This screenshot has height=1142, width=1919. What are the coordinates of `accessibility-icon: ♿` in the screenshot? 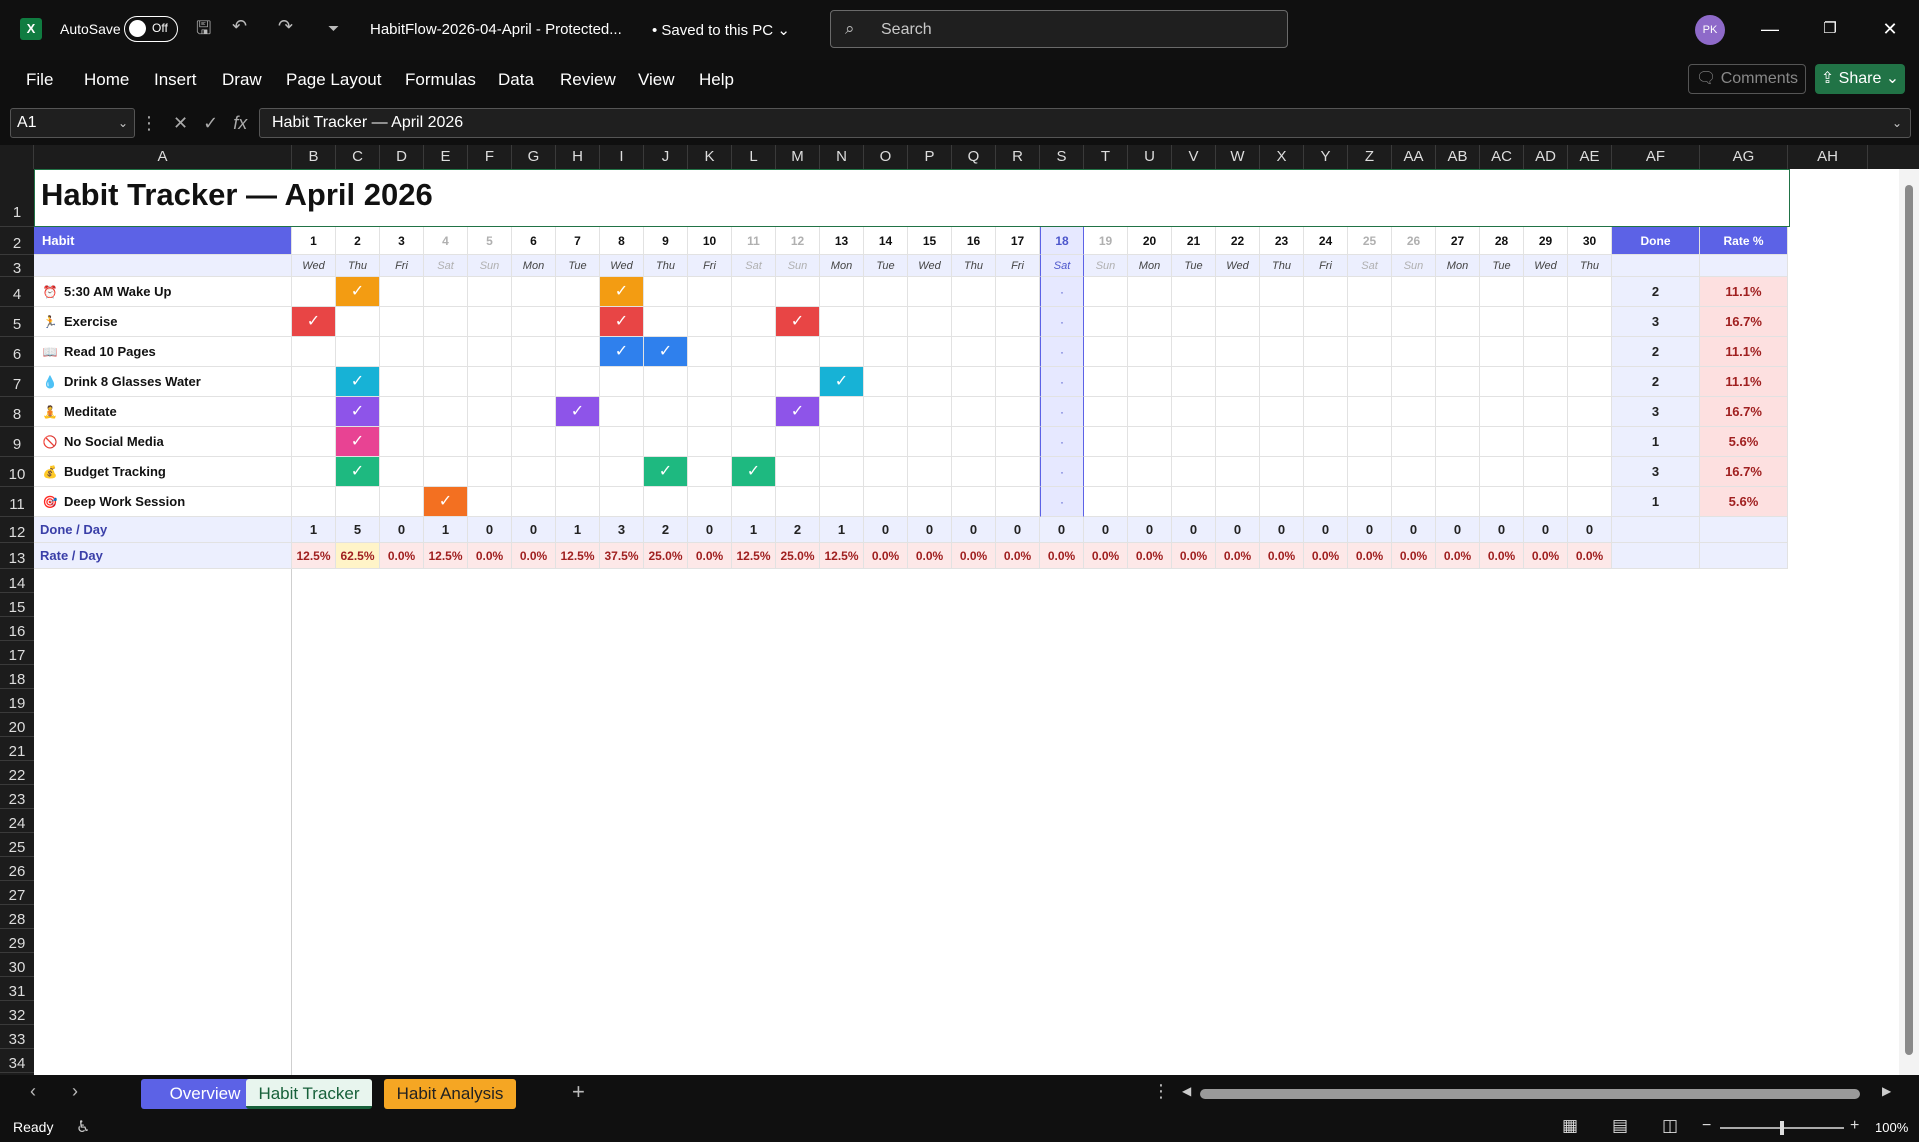 It's located at (83, 1127).